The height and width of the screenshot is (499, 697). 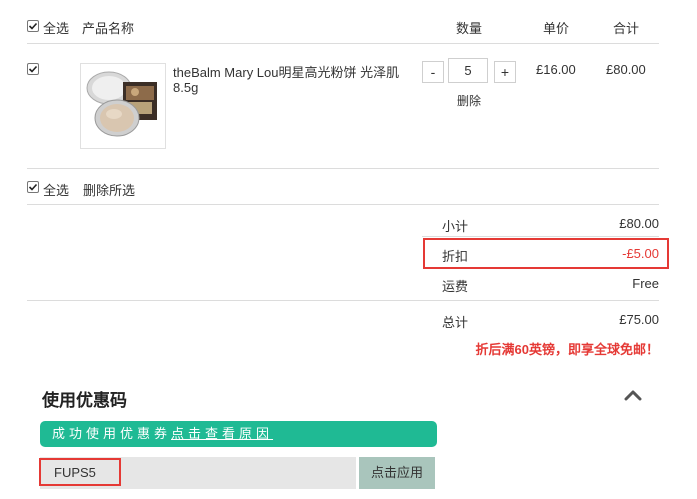 What do you see at coordinates (455, 286) in the screenshot?
I see `shipping-label: 运费` at bounding box center [455, 286].